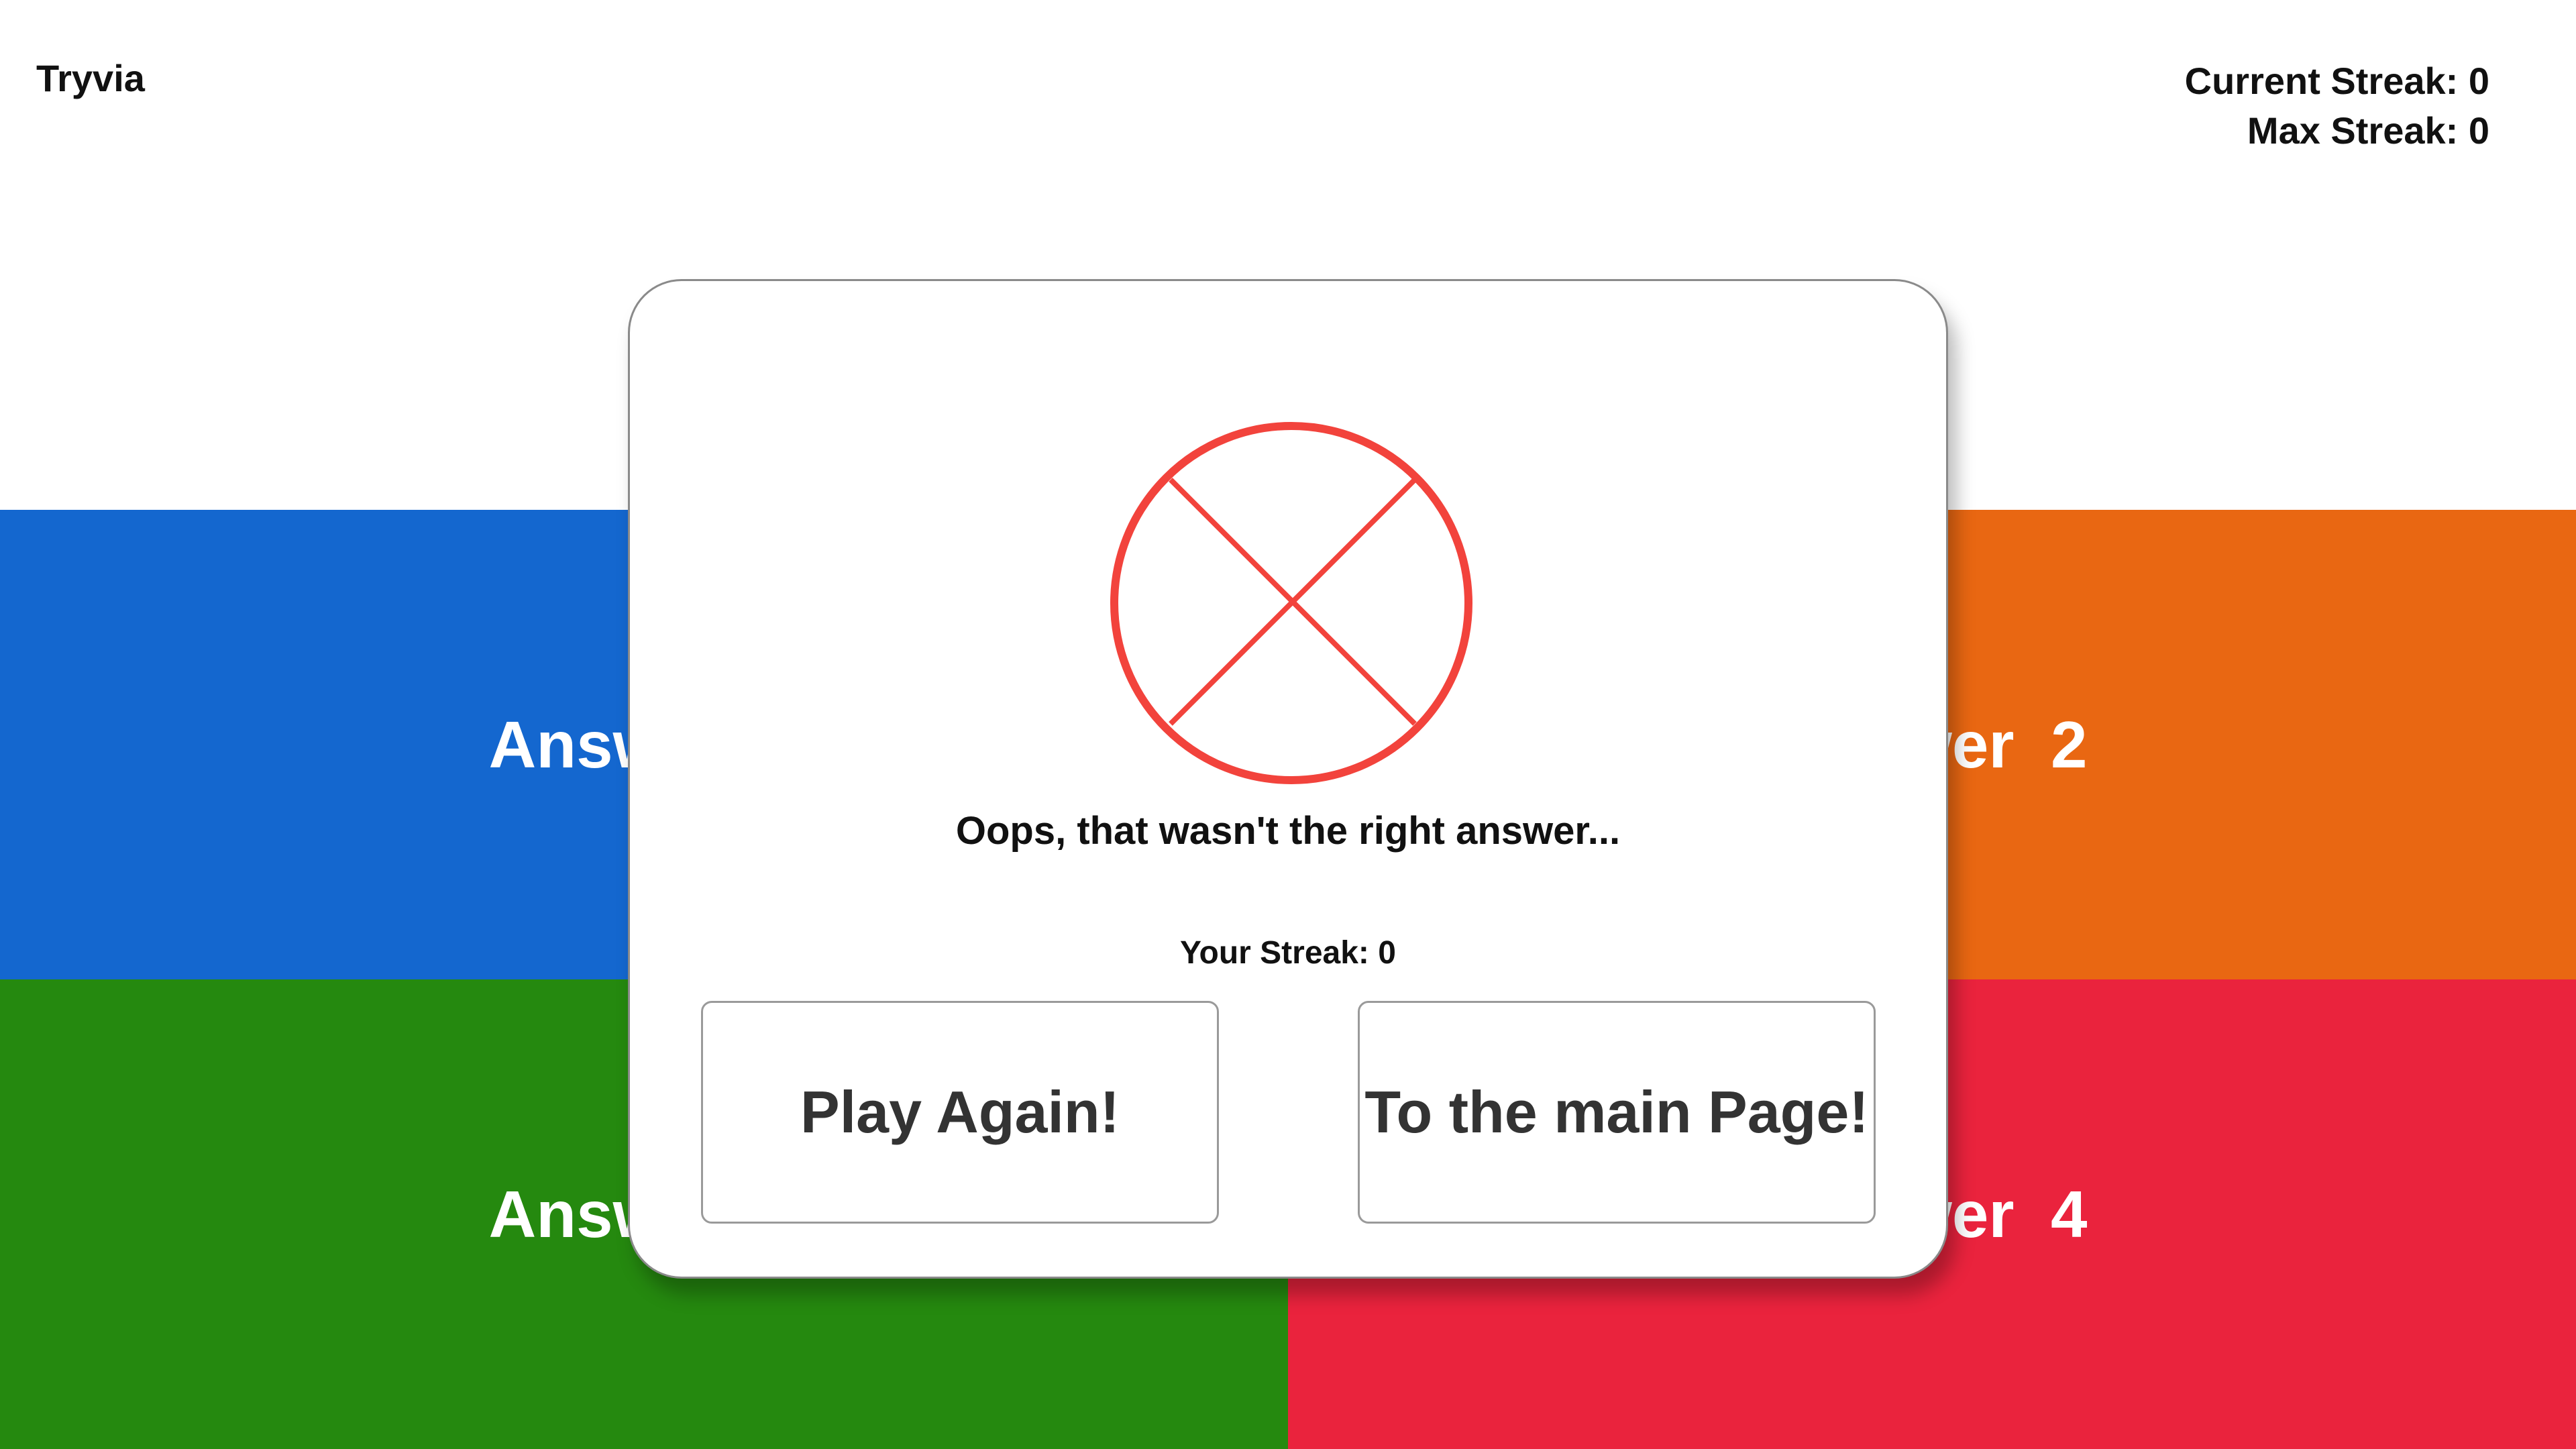 This screenshot has height=1449, width=2576. What do you see at coordinates (1617, 1112) in the screenshot?
I see `main-page-button: To the main Page!` at bounding box center [1617, 1112].